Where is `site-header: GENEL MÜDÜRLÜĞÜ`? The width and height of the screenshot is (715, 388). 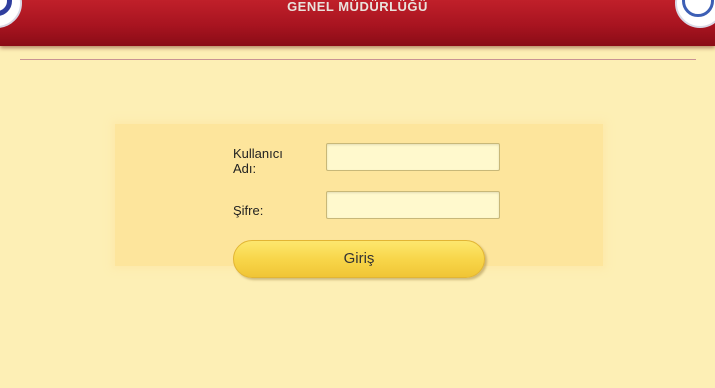 site-header: GENEL MÜDÜRLÜĞÜ is located at coordinates (357, 23).